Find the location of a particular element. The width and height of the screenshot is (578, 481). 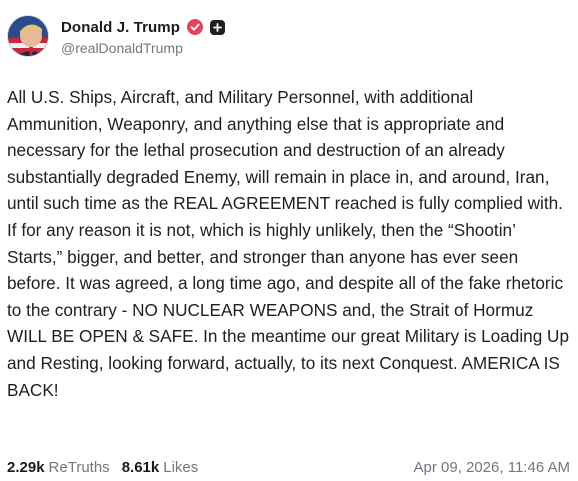

likes-stat: 8.61k Likes is located at coordinates (160, 467).